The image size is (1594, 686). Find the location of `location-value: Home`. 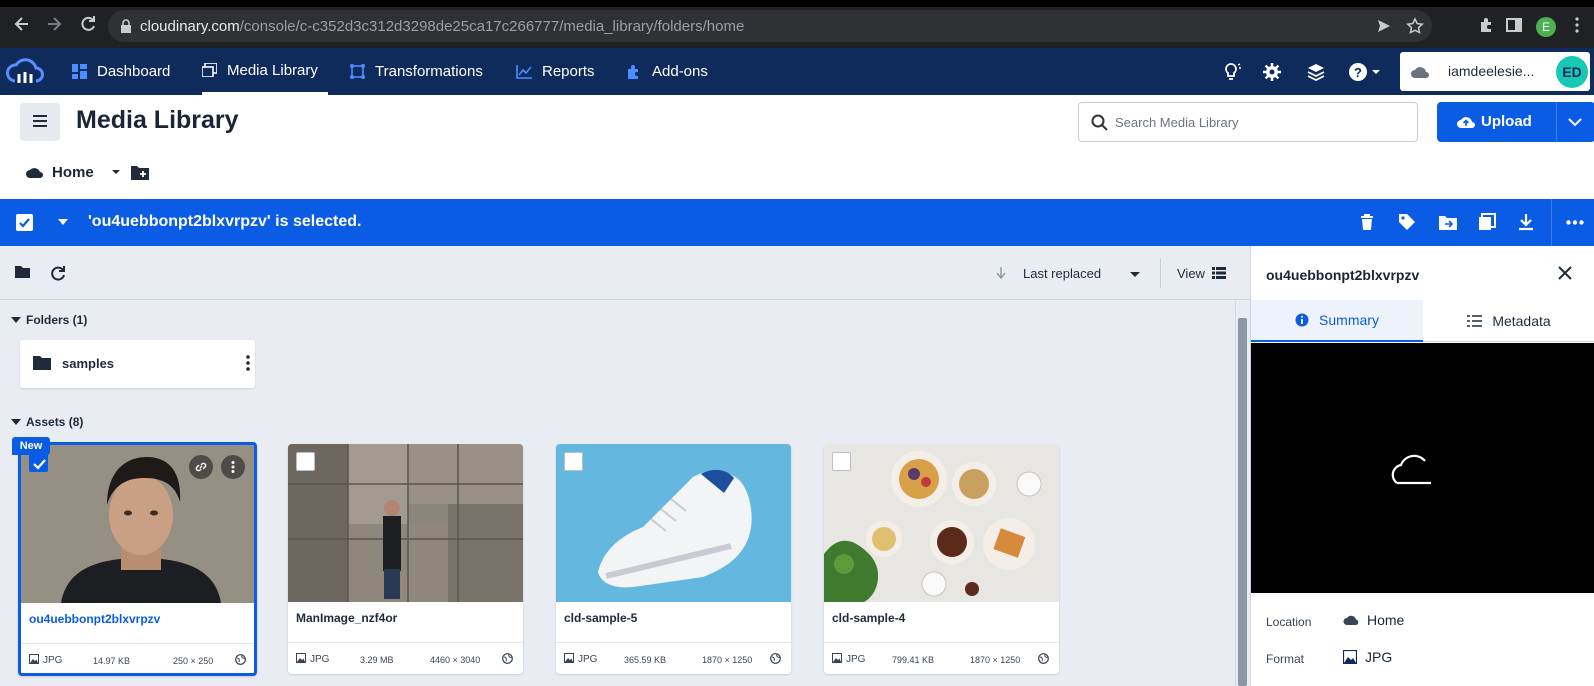

location-value: Home is located at coordinates (1373, 620).